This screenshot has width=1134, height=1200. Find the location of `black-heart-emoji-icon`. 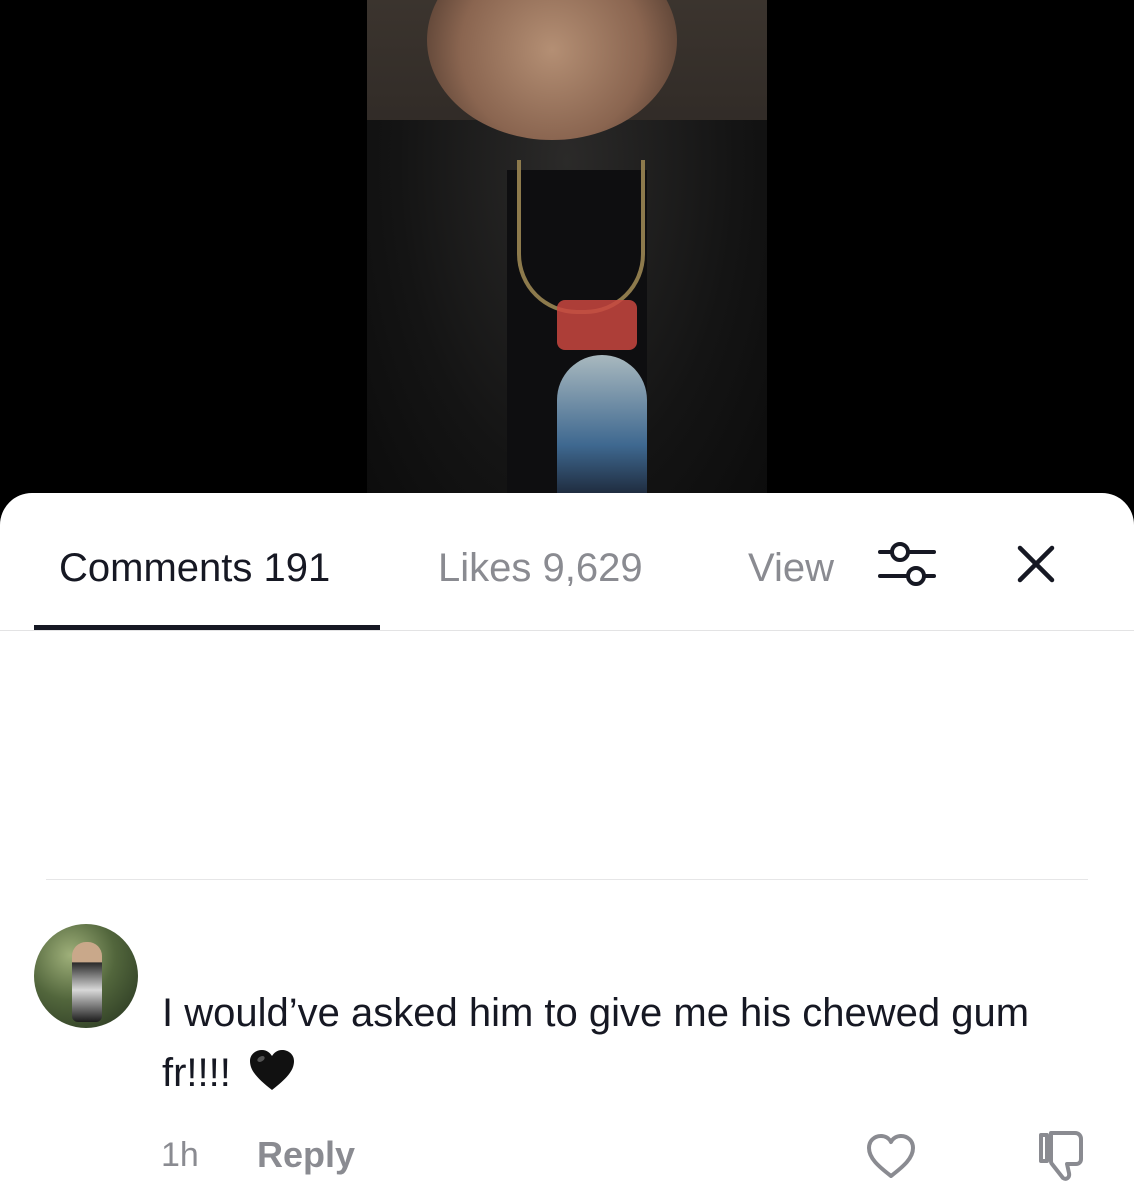

black-heart-emoji-icon is located at coordinates (272, 1070).